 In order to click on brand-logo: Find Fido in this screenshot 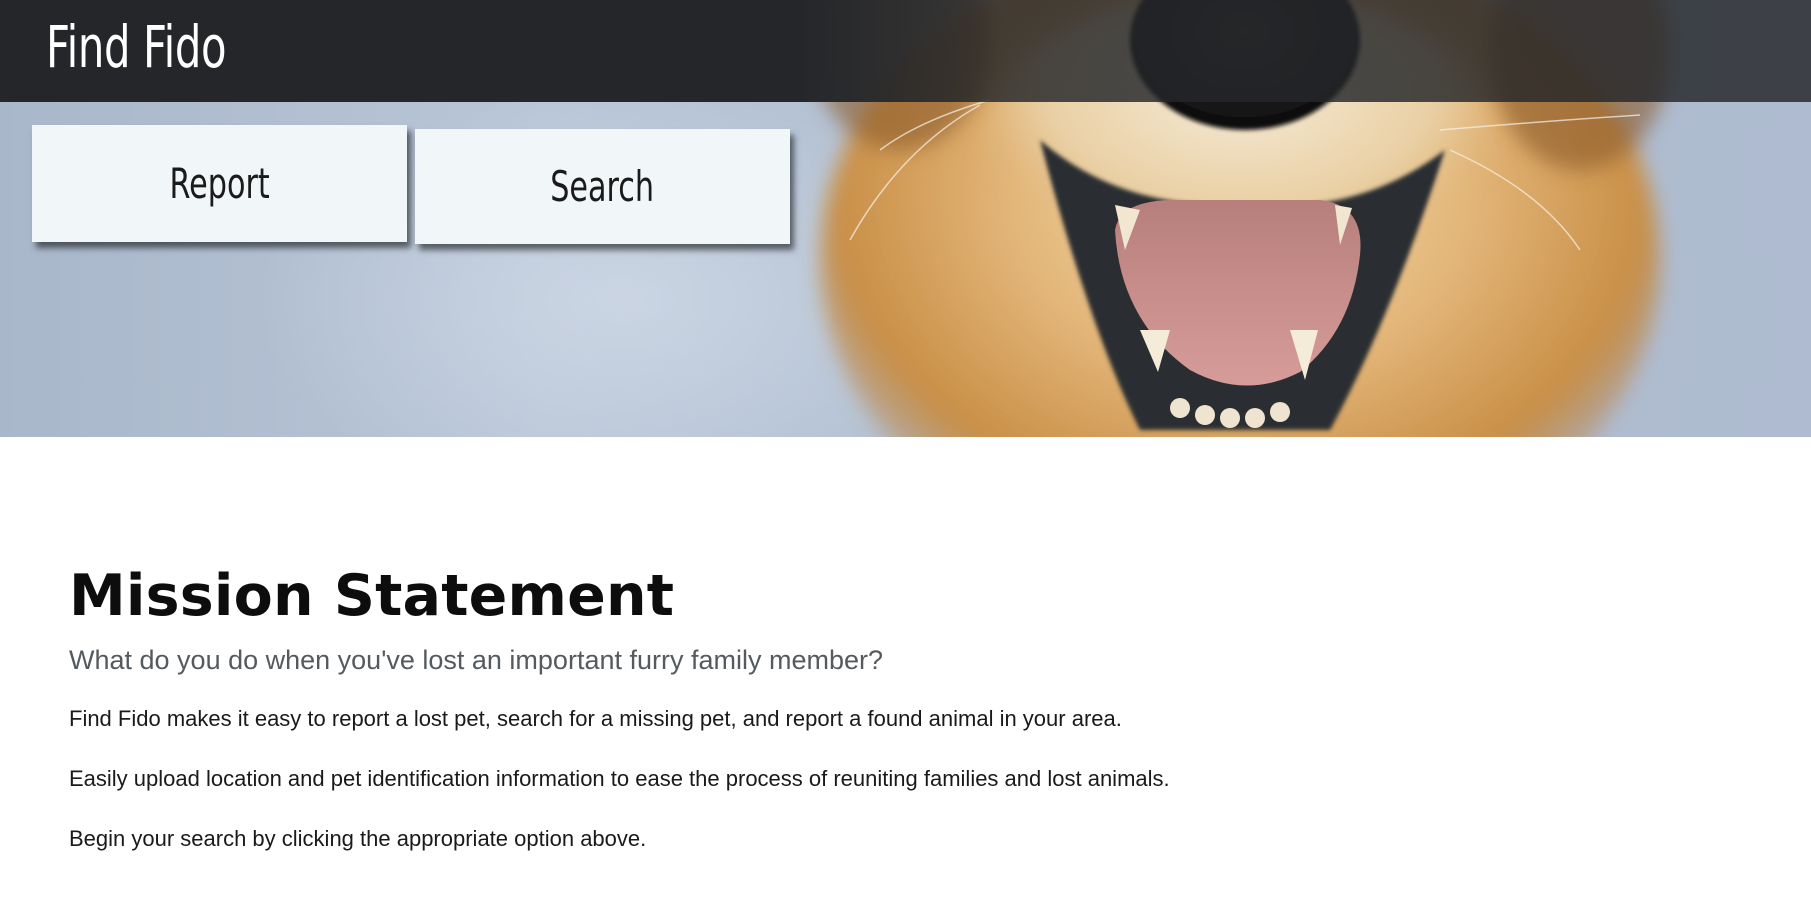, I will do `click(136, 47)`.